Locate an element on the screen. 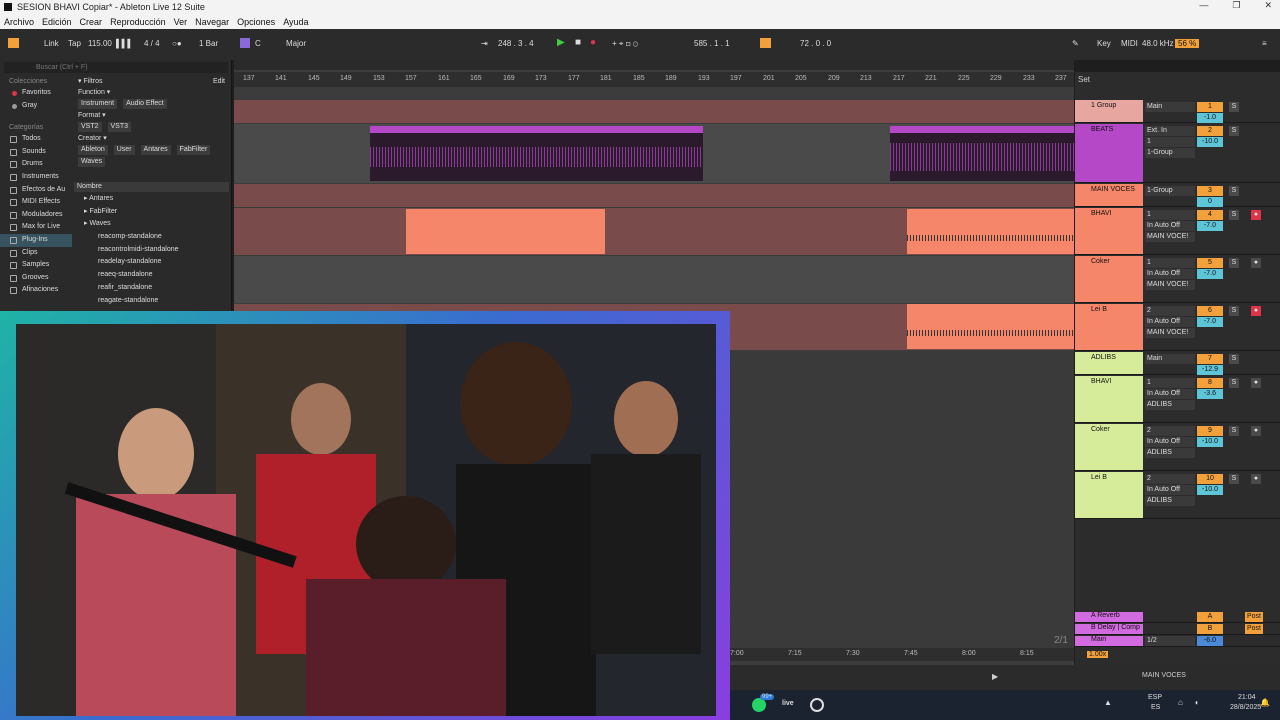 This screenshot has height=720, width=1280. clock-time: 21:04 is located at coordinates (1247, 697).